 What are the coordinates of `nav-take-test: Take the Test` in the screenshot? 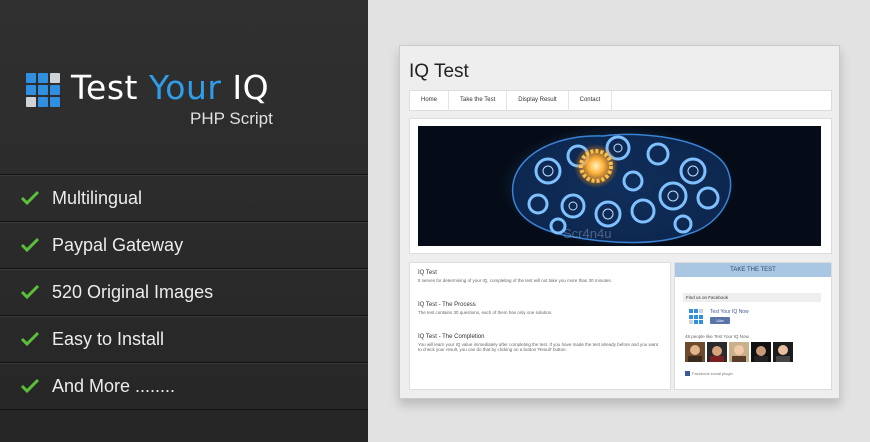 It's located at (478, 100).